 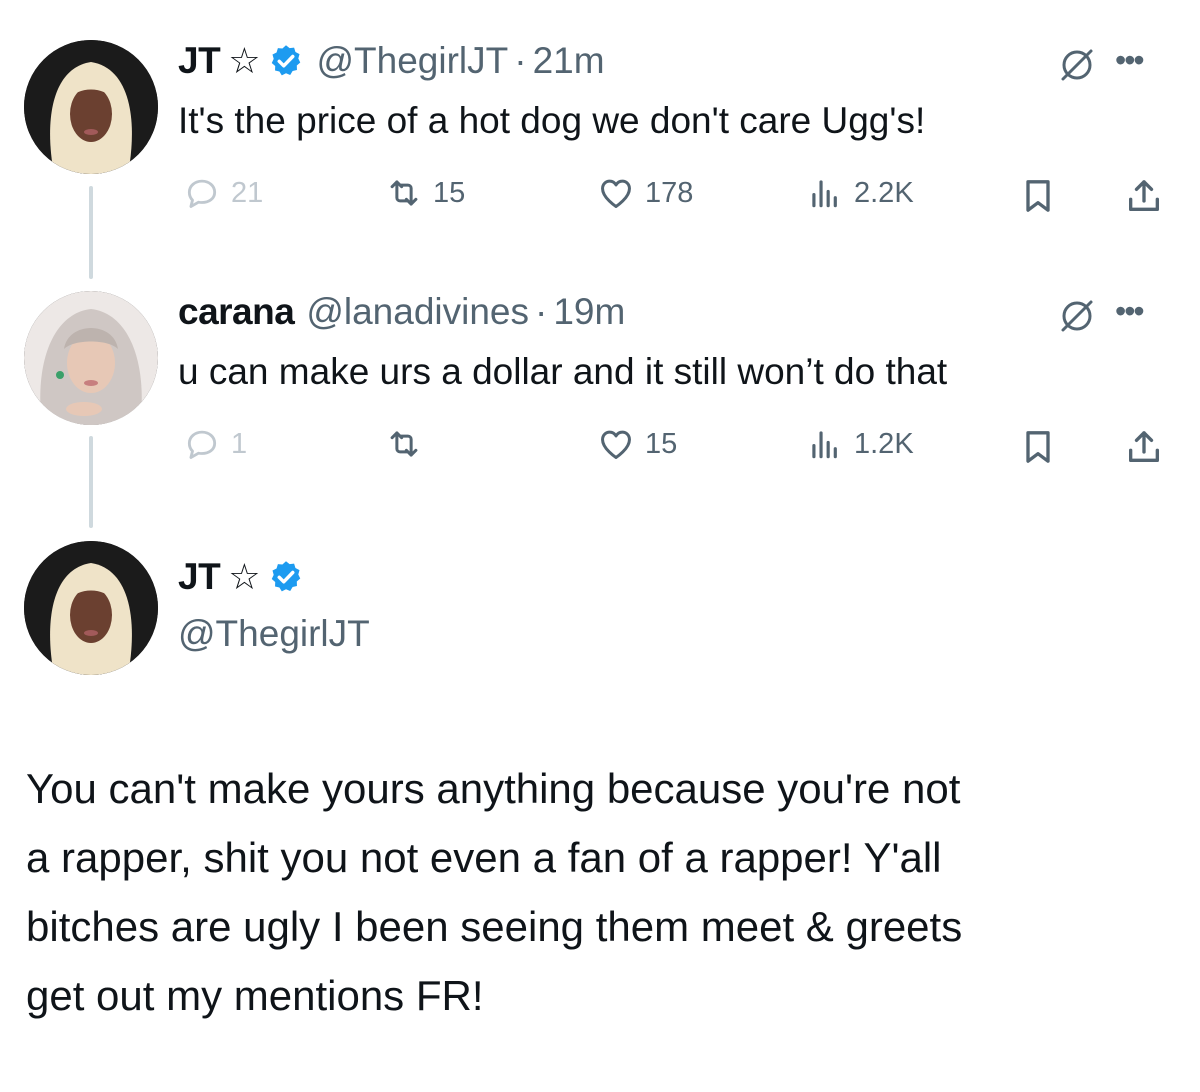 What do you see at coordinates (669, 192) in the screenshot?
I see `like-count: 178` at bounding box center [669, 192].